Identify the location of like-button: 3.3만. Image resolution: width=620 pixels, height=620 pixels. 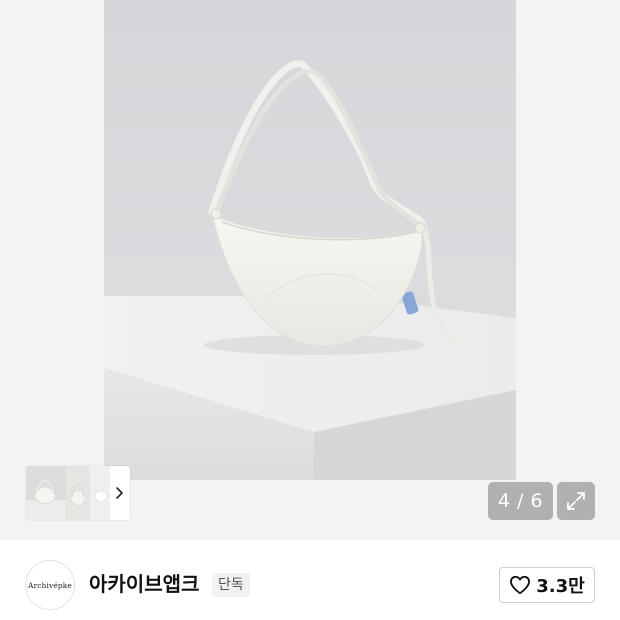
(547, 585).